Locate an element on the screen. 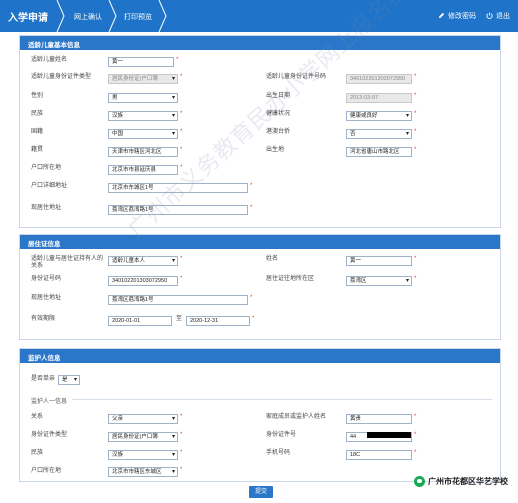 Image resolution: width=518 pixels, height=503 pixels. nationality-select: 中国 is located at coordinates (143, 134).